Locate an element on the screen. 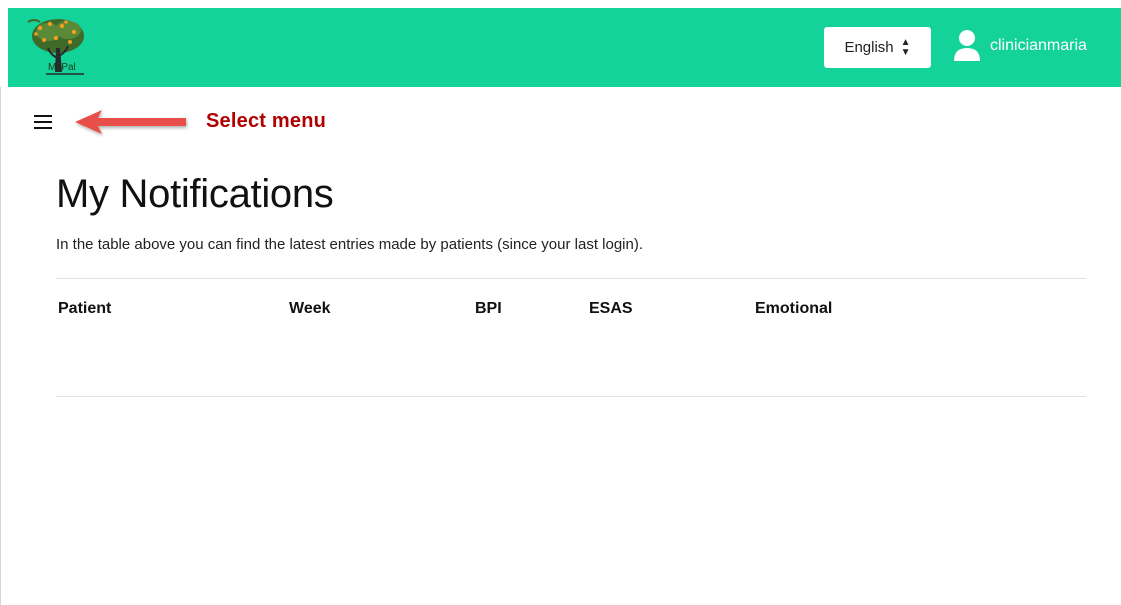 The image size is (1121, 605). language-select: English ▲ ▼ is located at coordinates (877, 47).